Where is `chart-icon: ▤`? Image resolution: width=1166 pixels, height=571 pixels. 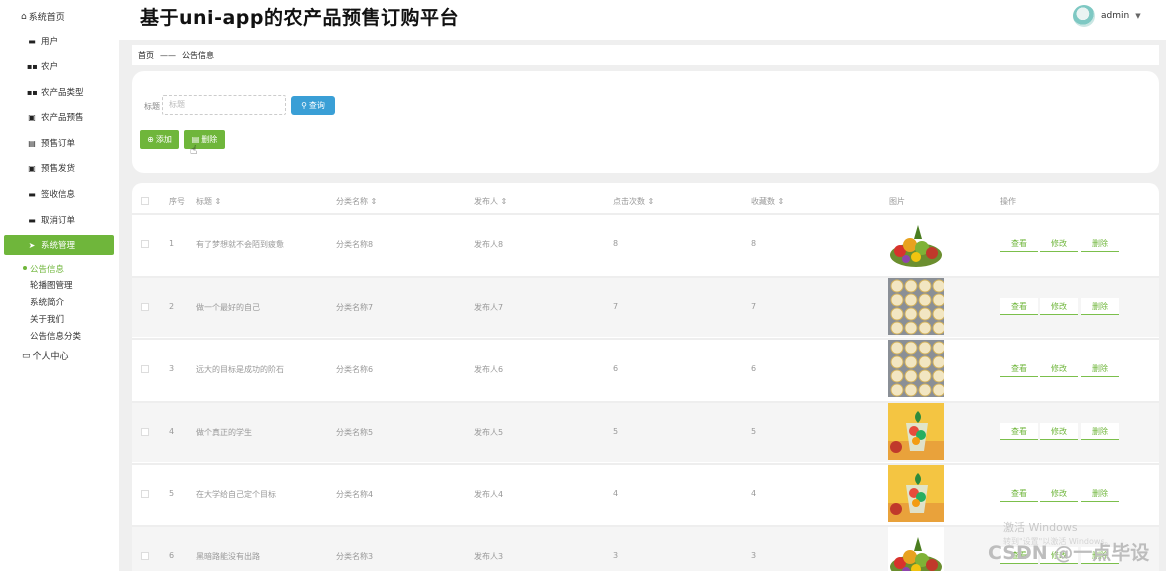 chart-icon: ▤ is located at coordinates (32, 143).